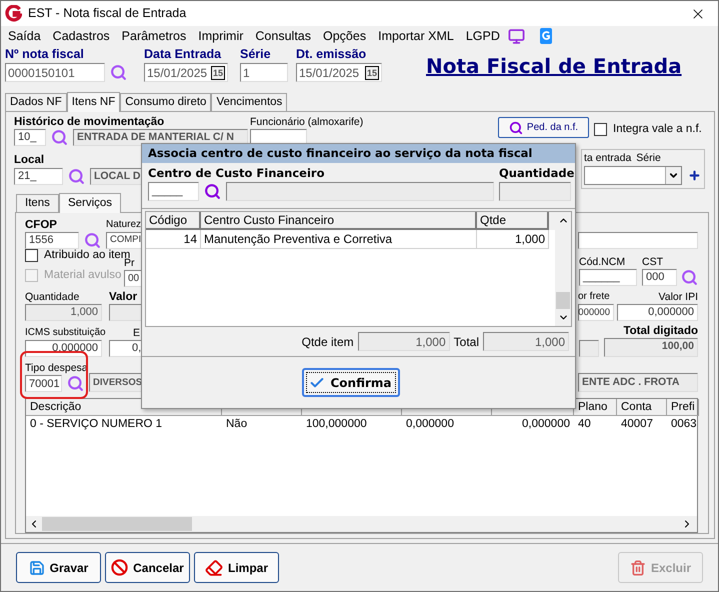  Describe the element at coordinates (43, 383) in the screenshot. I see `input-field: 70001` at that location.